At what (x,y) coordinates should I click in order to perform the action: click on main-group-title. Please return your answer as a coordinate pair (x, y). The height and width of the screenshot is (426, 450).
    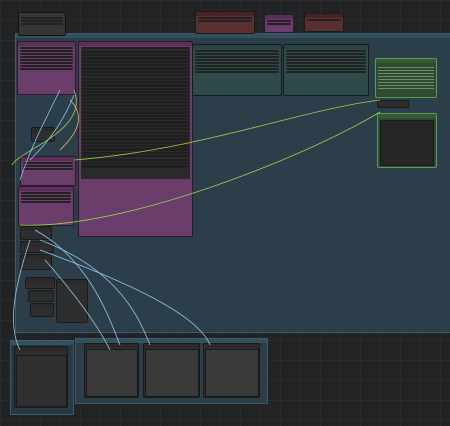
    Looking at the image, I should click on (233, 36).